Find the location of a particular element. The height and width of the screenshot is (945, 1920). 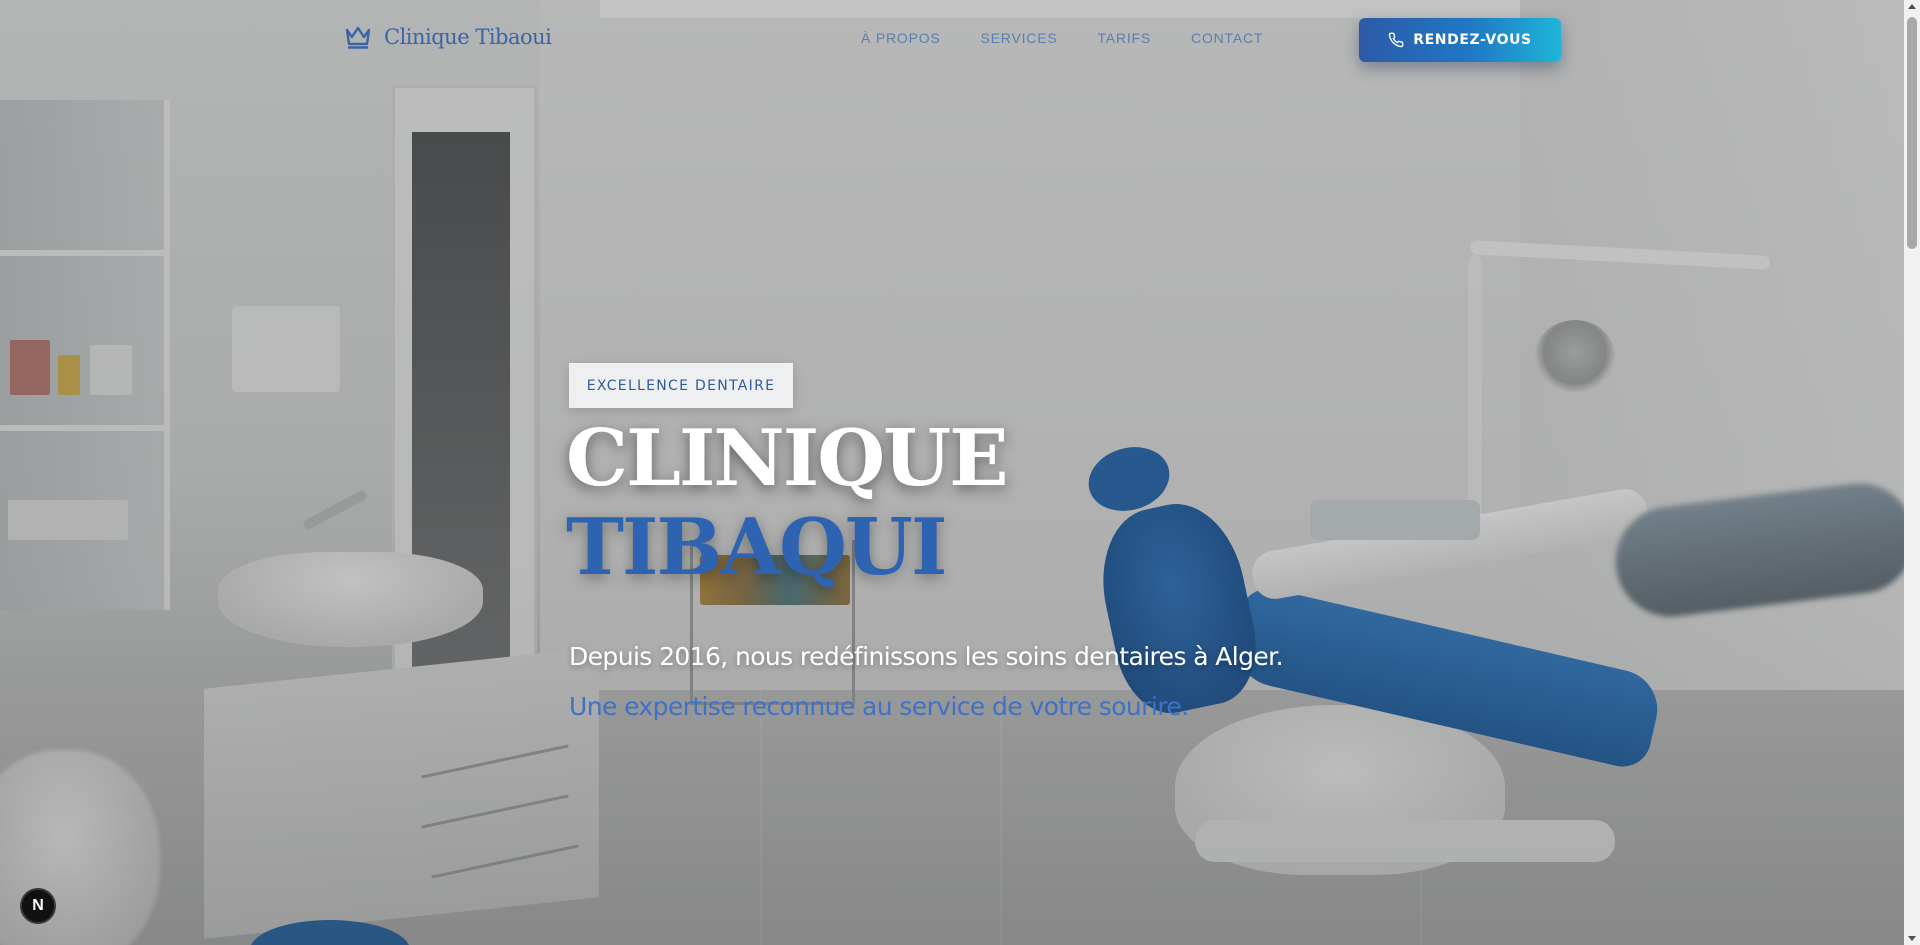

scrollbar-thumb is located at coordinates (1912, 133).